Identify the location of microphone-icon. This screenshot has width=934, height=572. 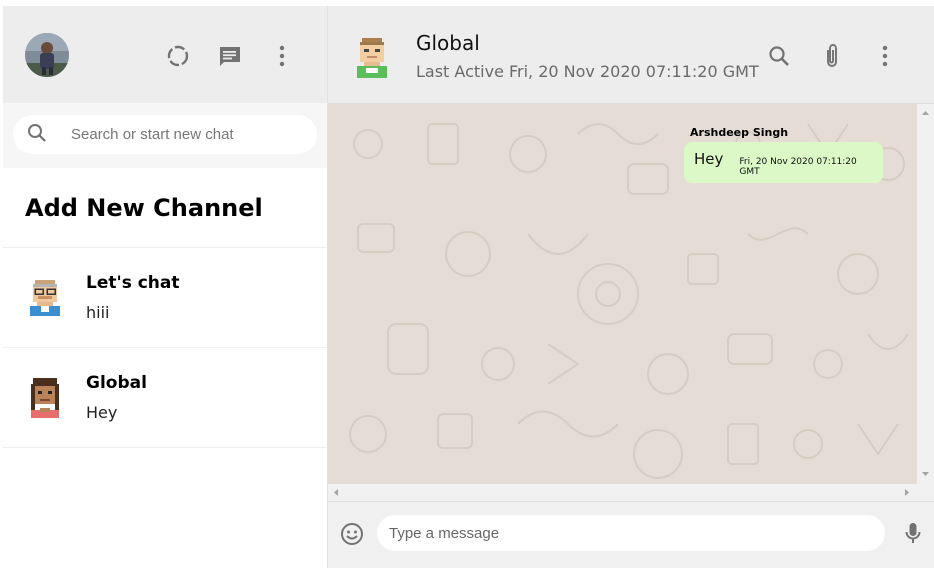
(913, 535).